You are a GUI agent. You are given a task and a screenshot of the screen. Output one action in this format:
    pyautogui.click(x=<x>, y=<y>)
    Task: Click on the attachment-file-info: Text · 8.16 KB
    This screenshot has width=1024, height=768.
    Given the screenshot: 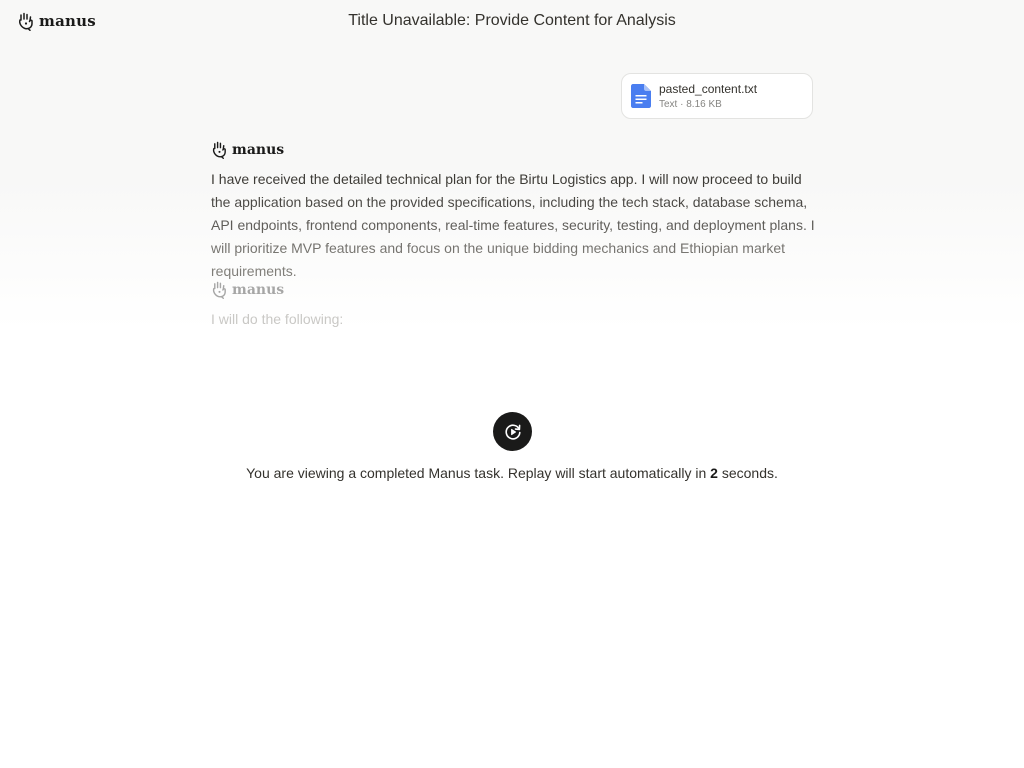 What is the action you would take?
    pyautogui.click(x=690, y=104)
    